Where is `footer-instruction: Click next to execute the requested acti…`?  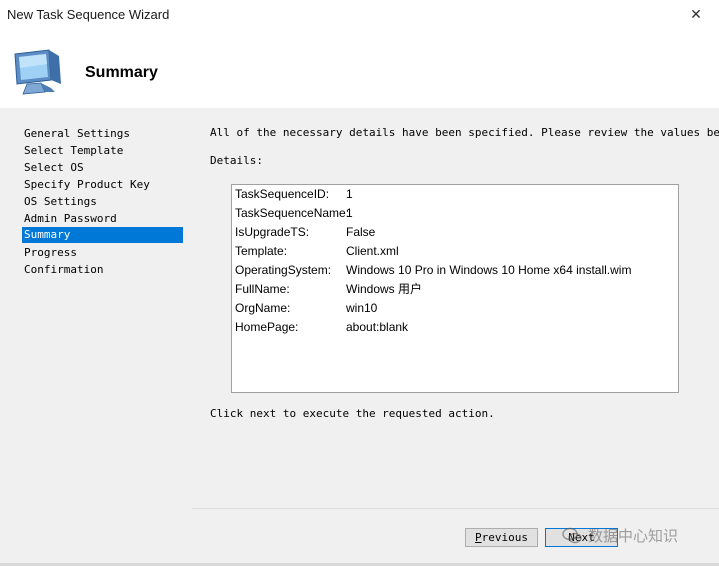
footer-instruction: Click next to execute the requested acti… is located at coordinates (352, 413).